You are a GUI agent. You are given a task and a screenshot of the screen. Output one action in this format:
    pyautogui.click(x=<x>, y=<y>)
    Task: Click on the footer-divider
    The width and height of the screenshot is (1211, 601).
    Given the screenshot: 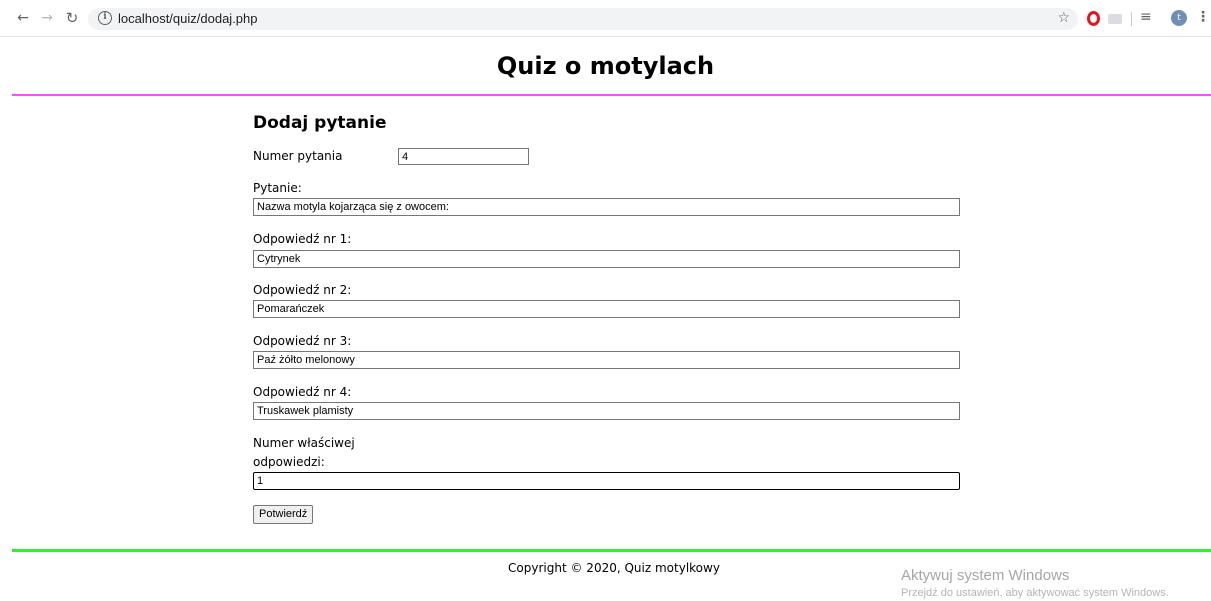 What is the action you would take?
    pyautogui.click(x=611, y=550)
    